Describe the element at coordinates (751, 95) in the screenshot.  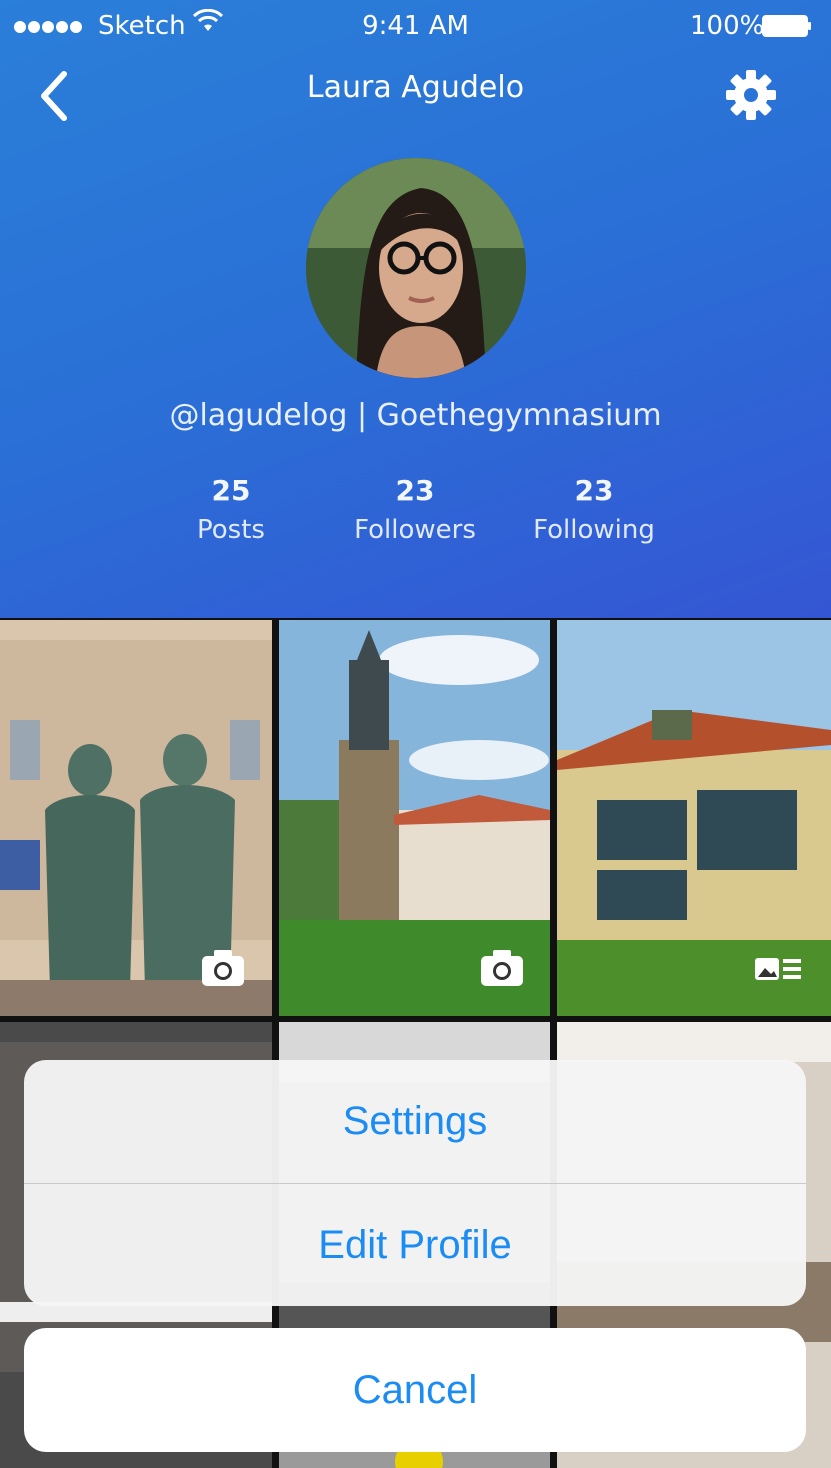
I see `gear-icon` at that location.